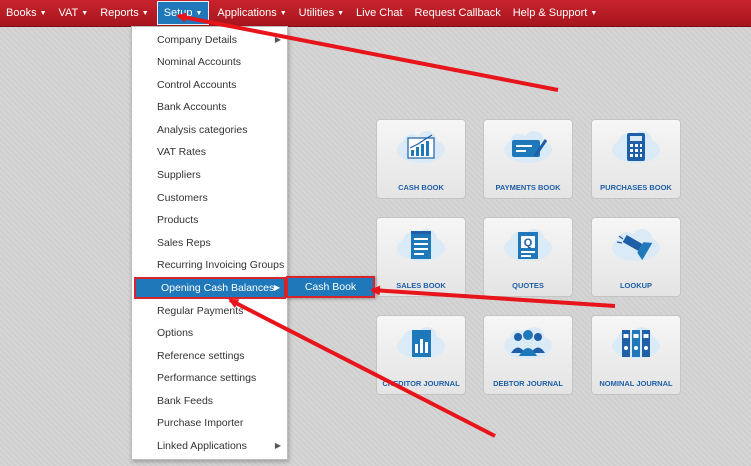 The height and width of the screenshot is (466, 751). I want to click on binders-icon, so click(636, 343).